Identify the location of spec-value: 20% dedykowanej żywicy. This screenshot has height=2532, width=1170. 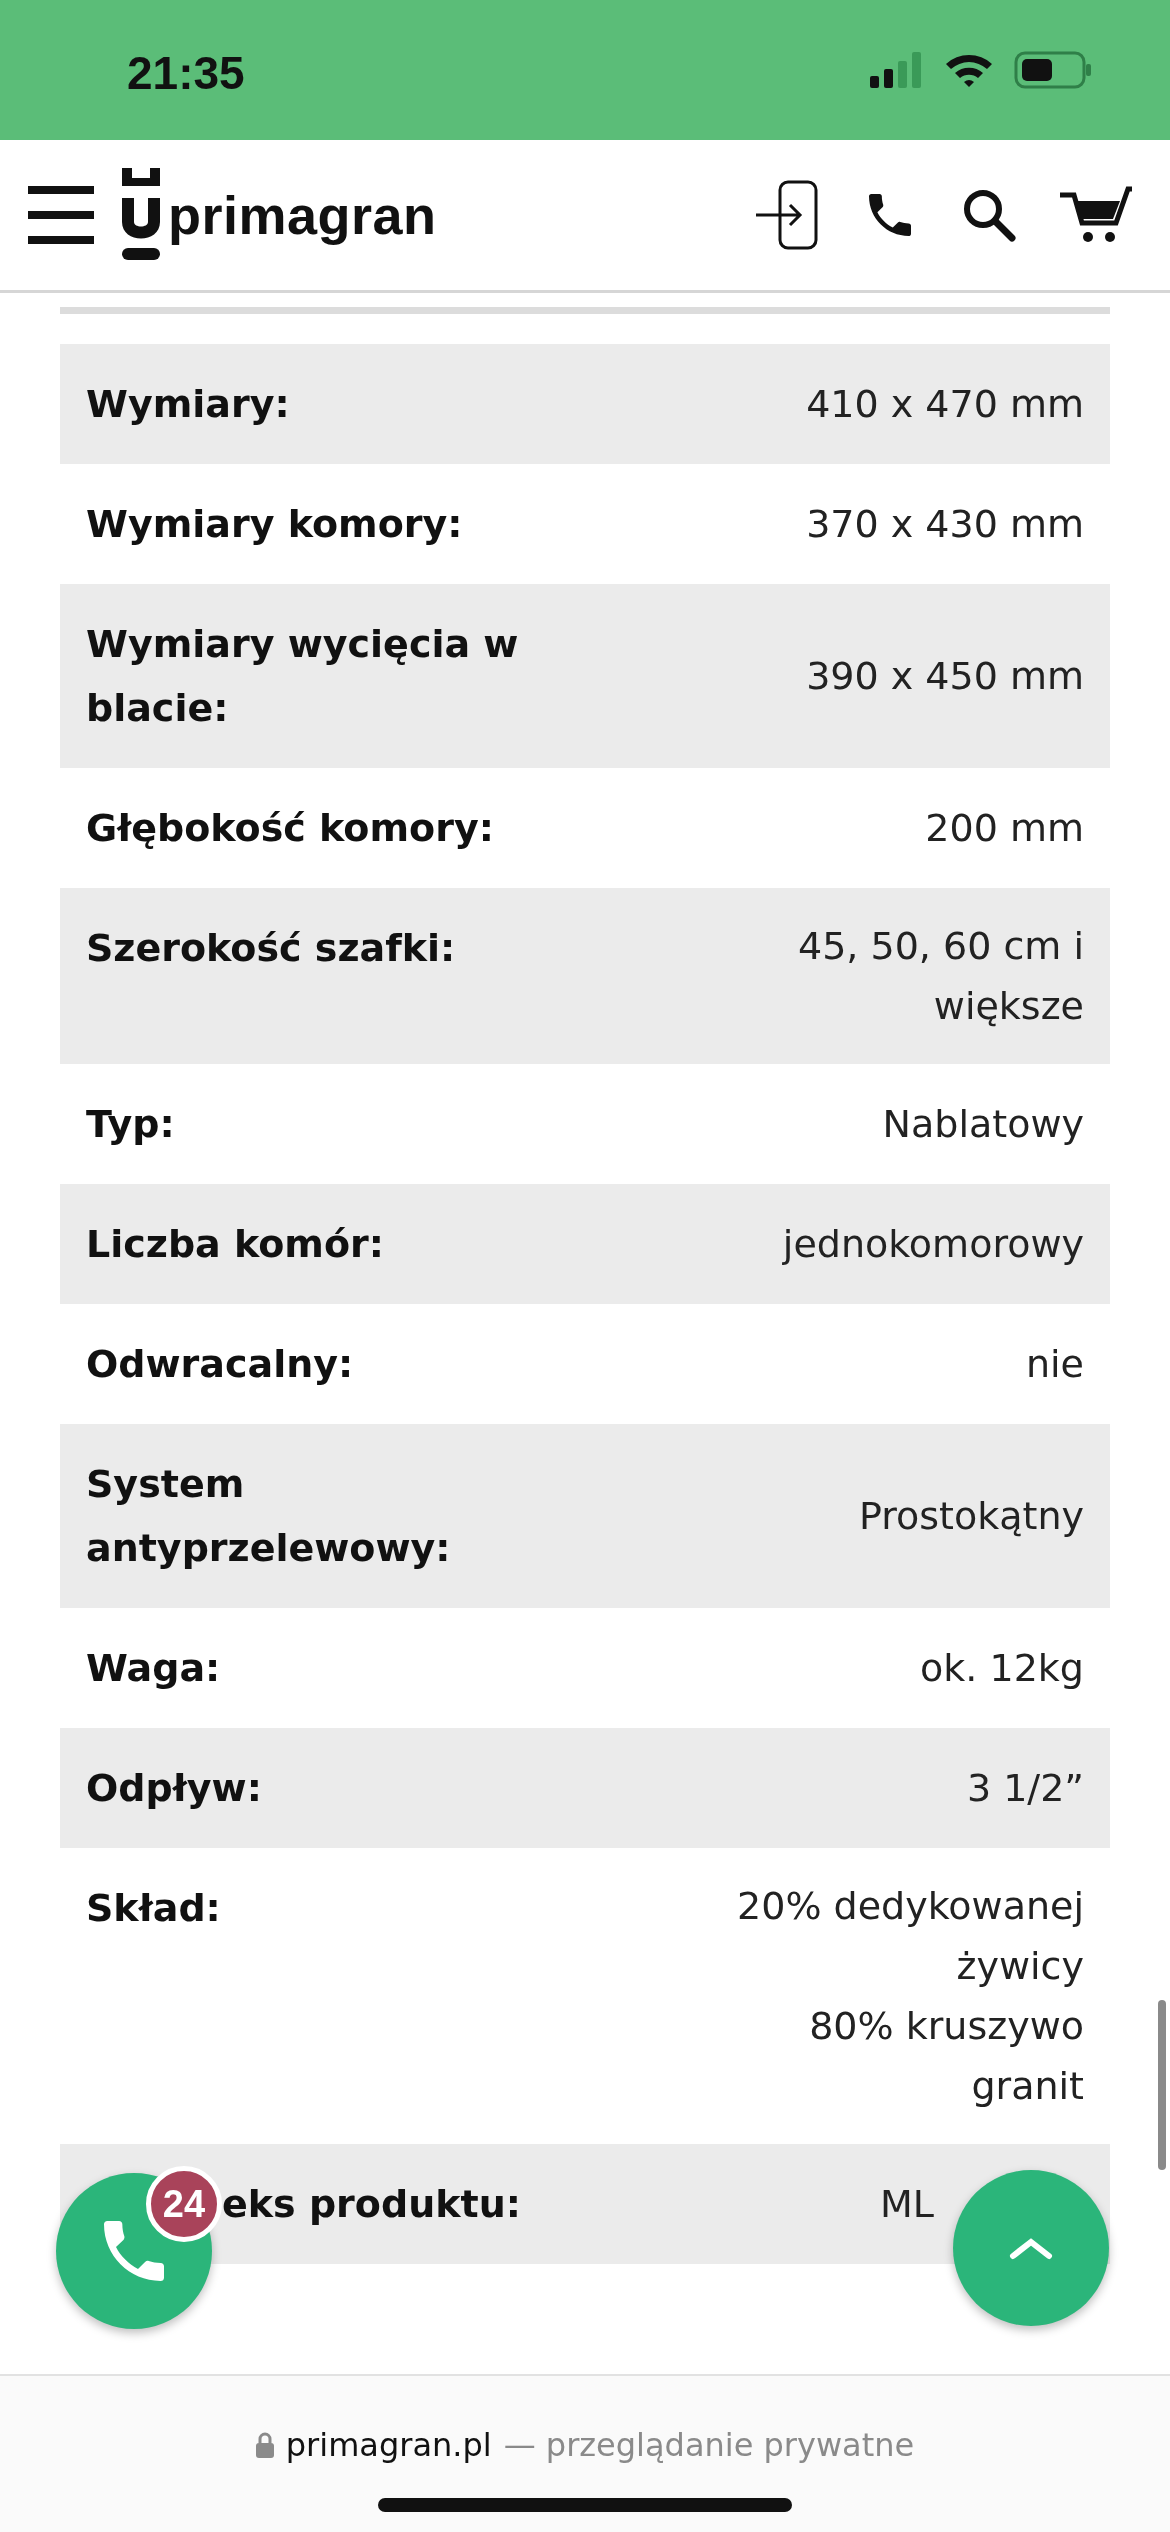
(910, 1936).